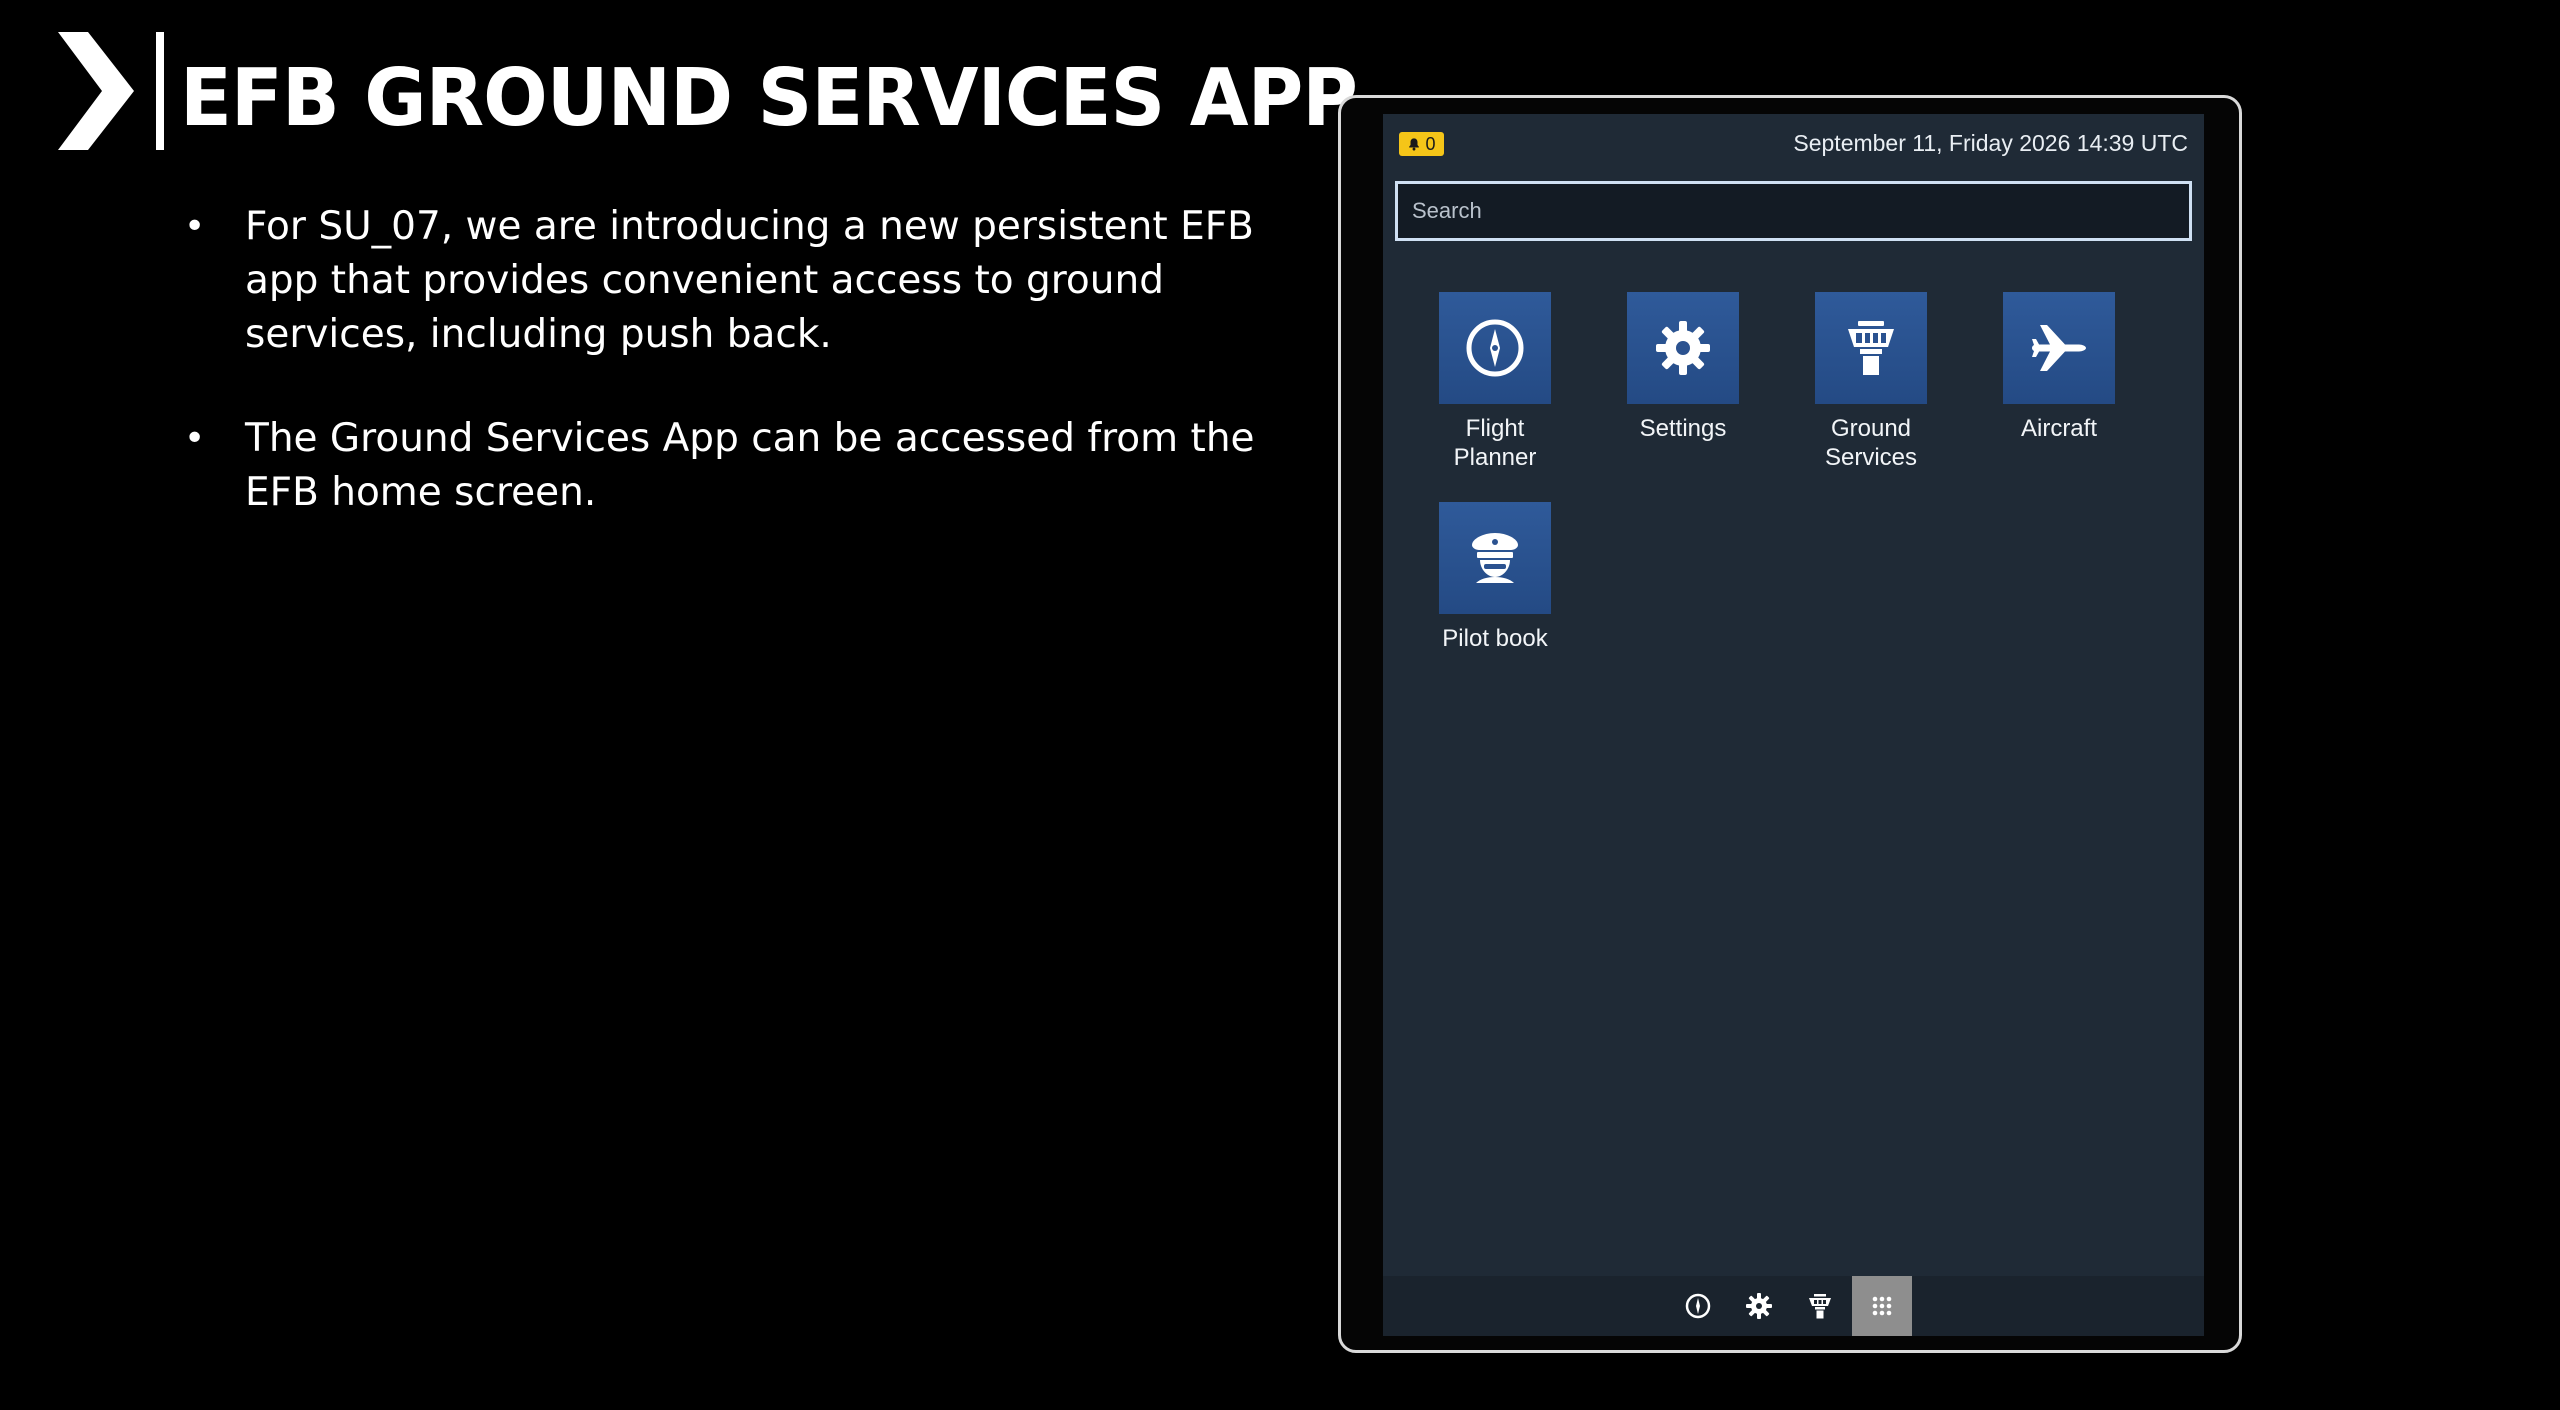 The height and width of the screenshot is (1410, 2560). I want to click on pilot-cap-icon, so click(1495, 558).